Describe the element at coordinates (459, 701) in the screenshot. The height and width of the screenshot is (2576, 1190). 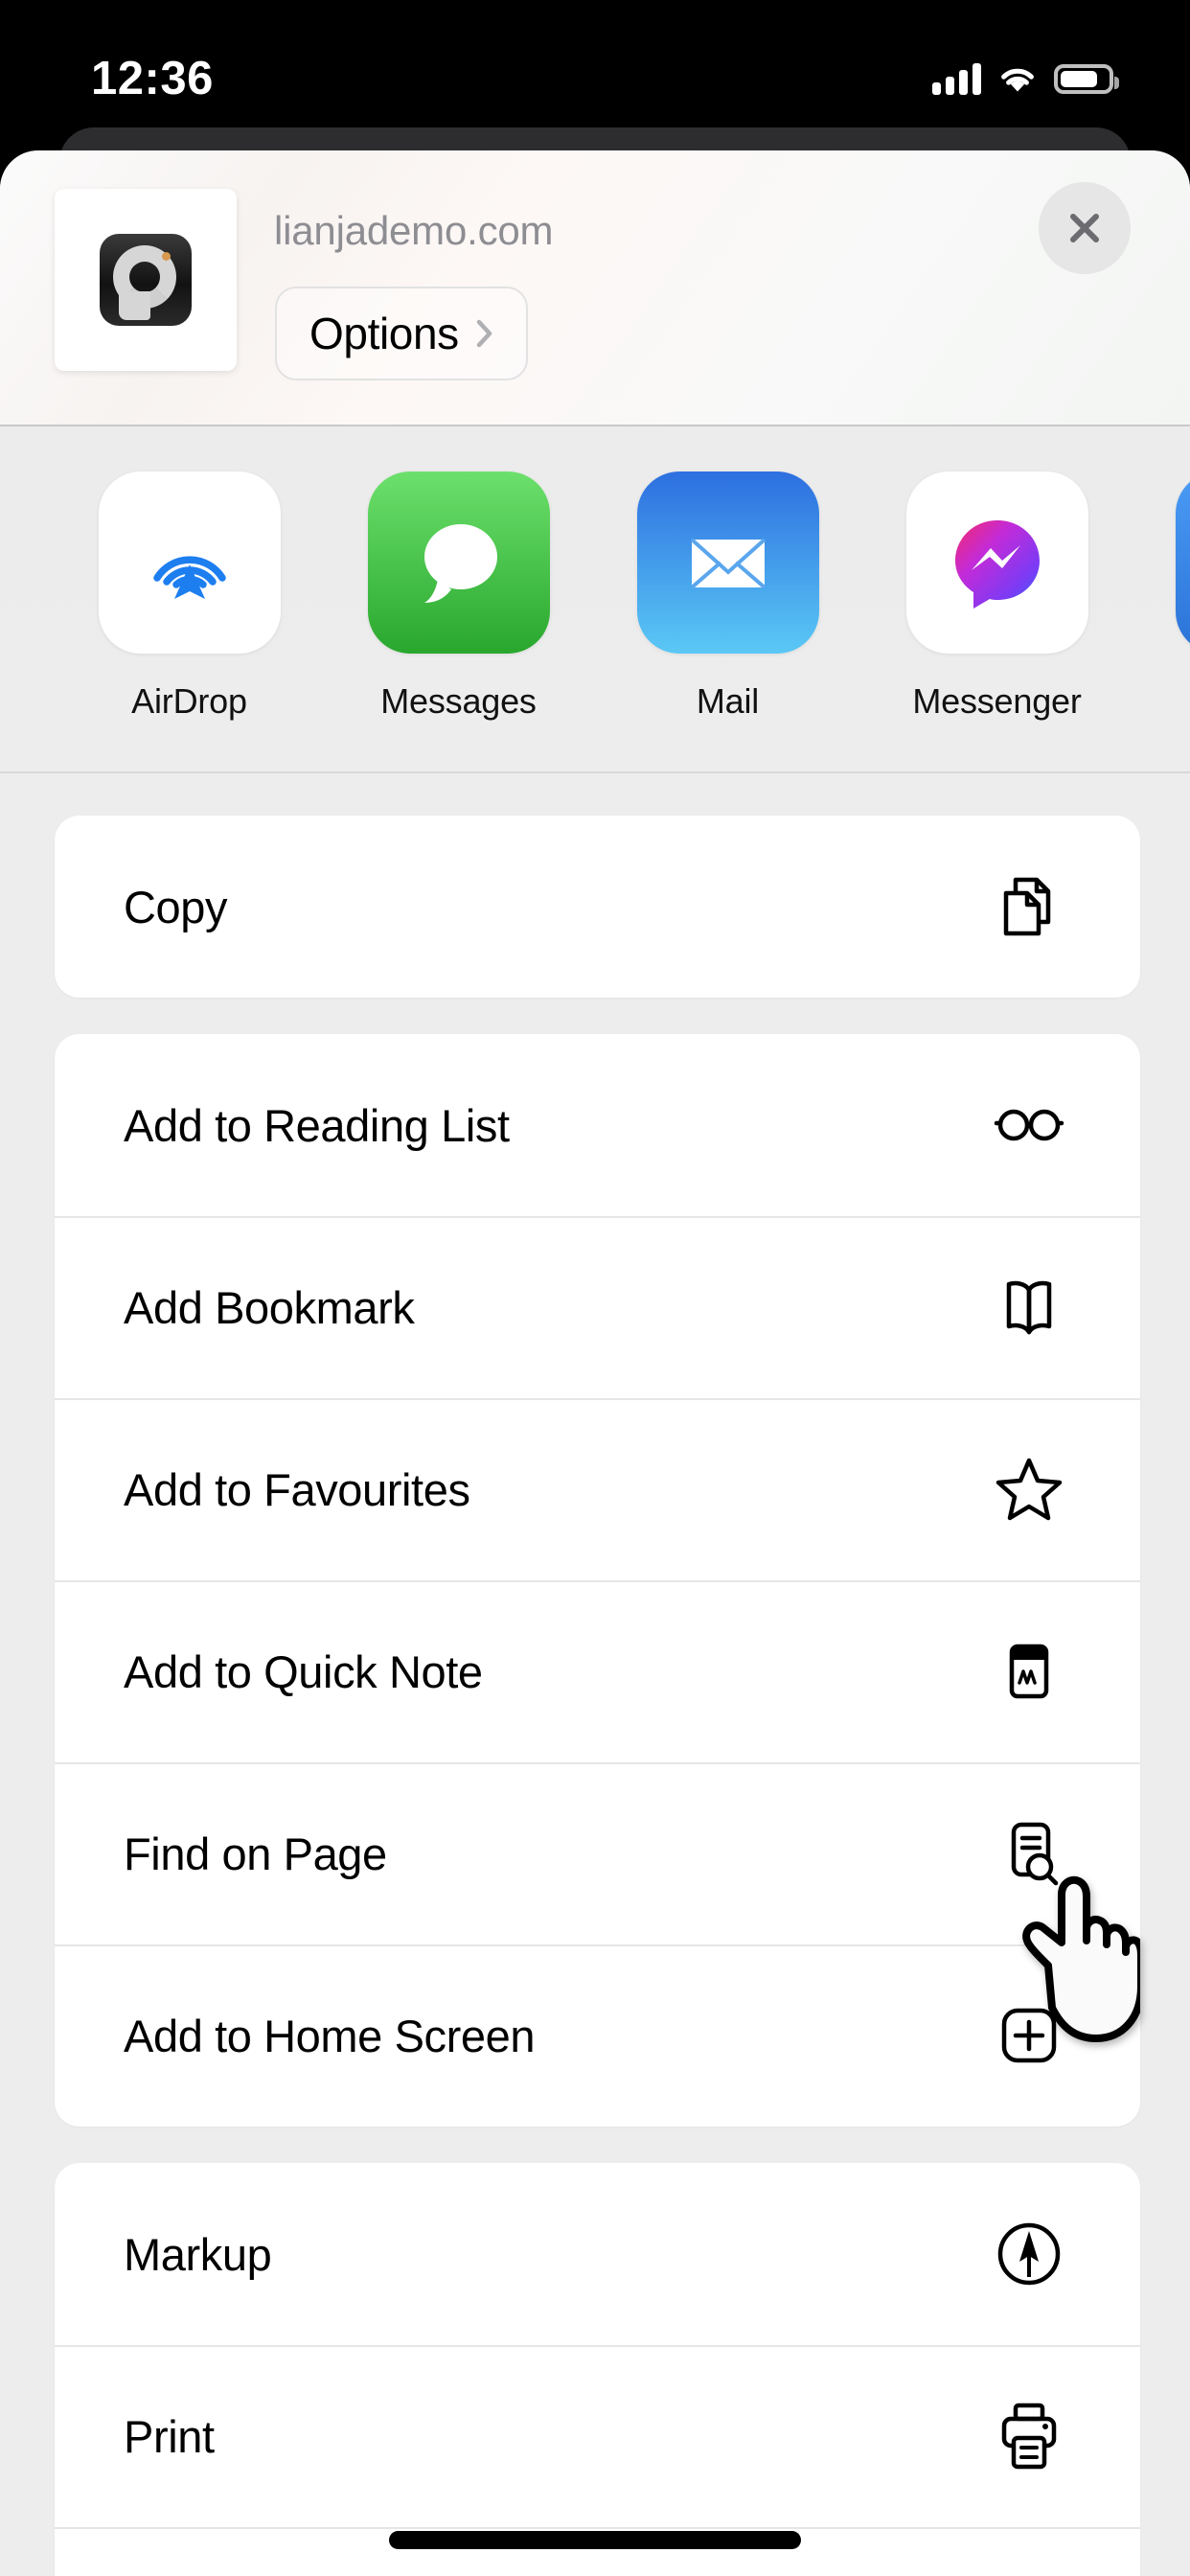
I see `share-target-label: Messages` at that location.